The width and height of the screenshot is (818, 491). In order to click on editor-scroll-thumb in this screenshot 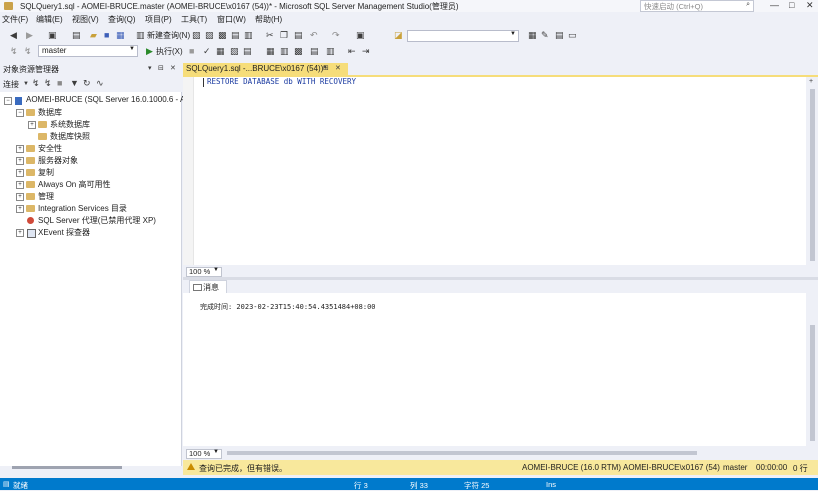, I will do `click(812, 175)`.